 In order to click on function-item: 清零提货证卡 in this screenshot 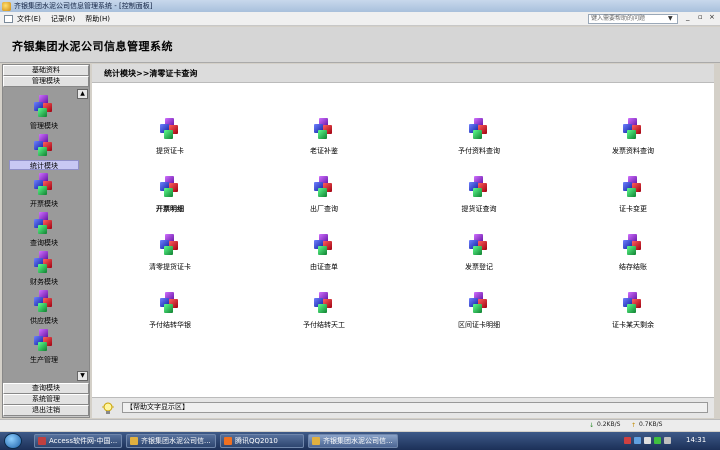, I will do `click(170, 255)`.